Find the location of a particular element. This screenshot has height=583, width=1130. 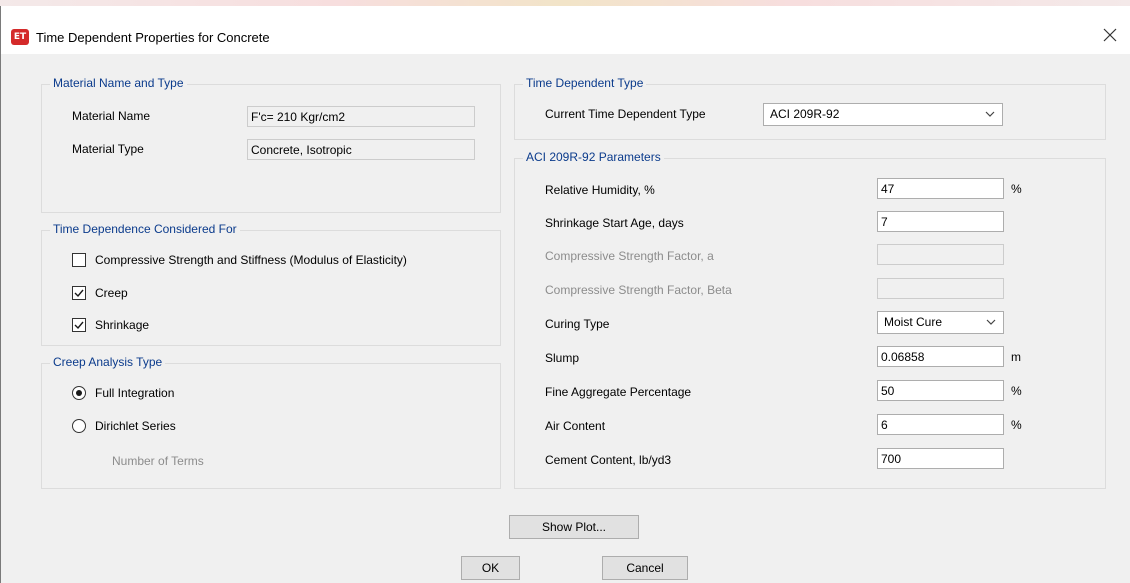

slump-label: Slump is located at coordinates (562, 358).